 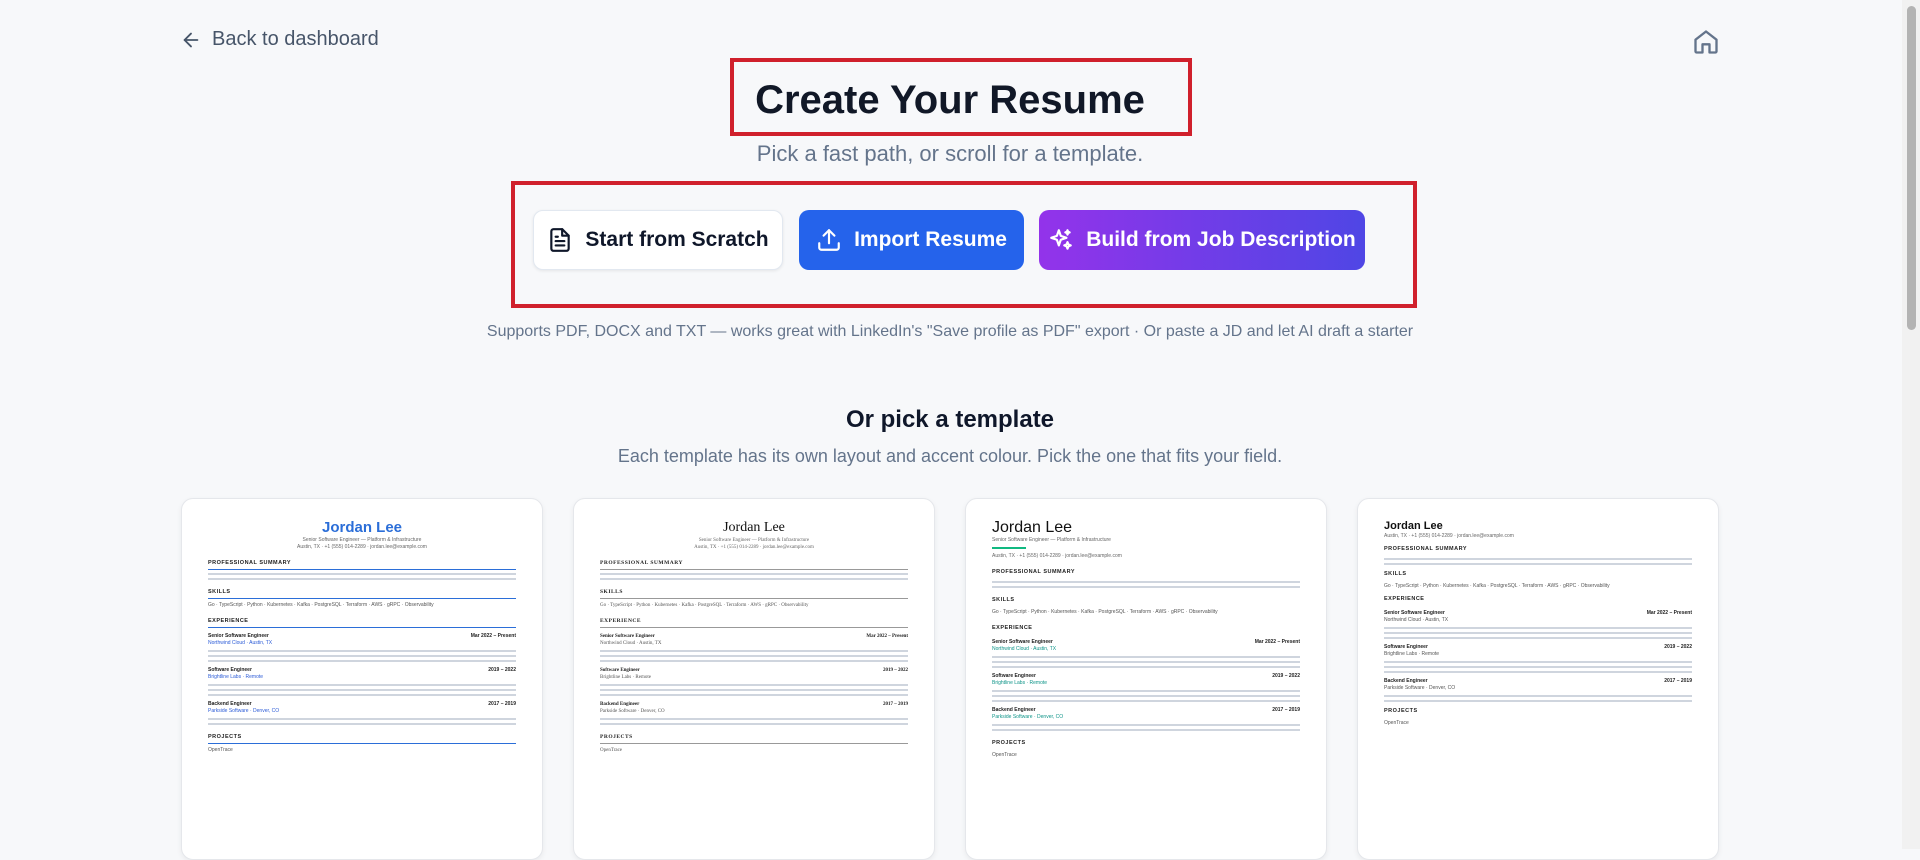 I want to click on back-to-dashboard-link: Back to dashboard, so click(x=279, y=39).